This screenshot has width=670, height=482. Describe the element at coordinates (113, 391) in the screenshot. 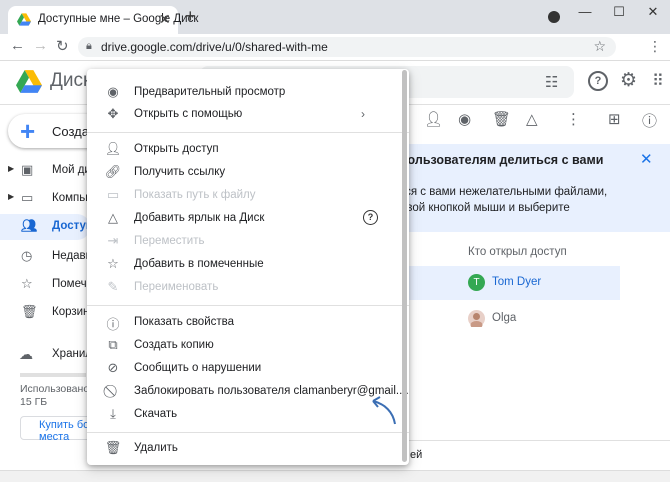

I see `block-icon: ⃠` at that location.